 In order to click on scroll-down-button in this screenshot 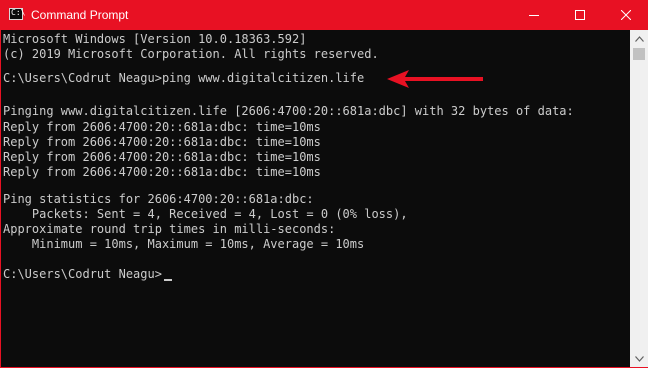, I will do `click(639, 358)`.